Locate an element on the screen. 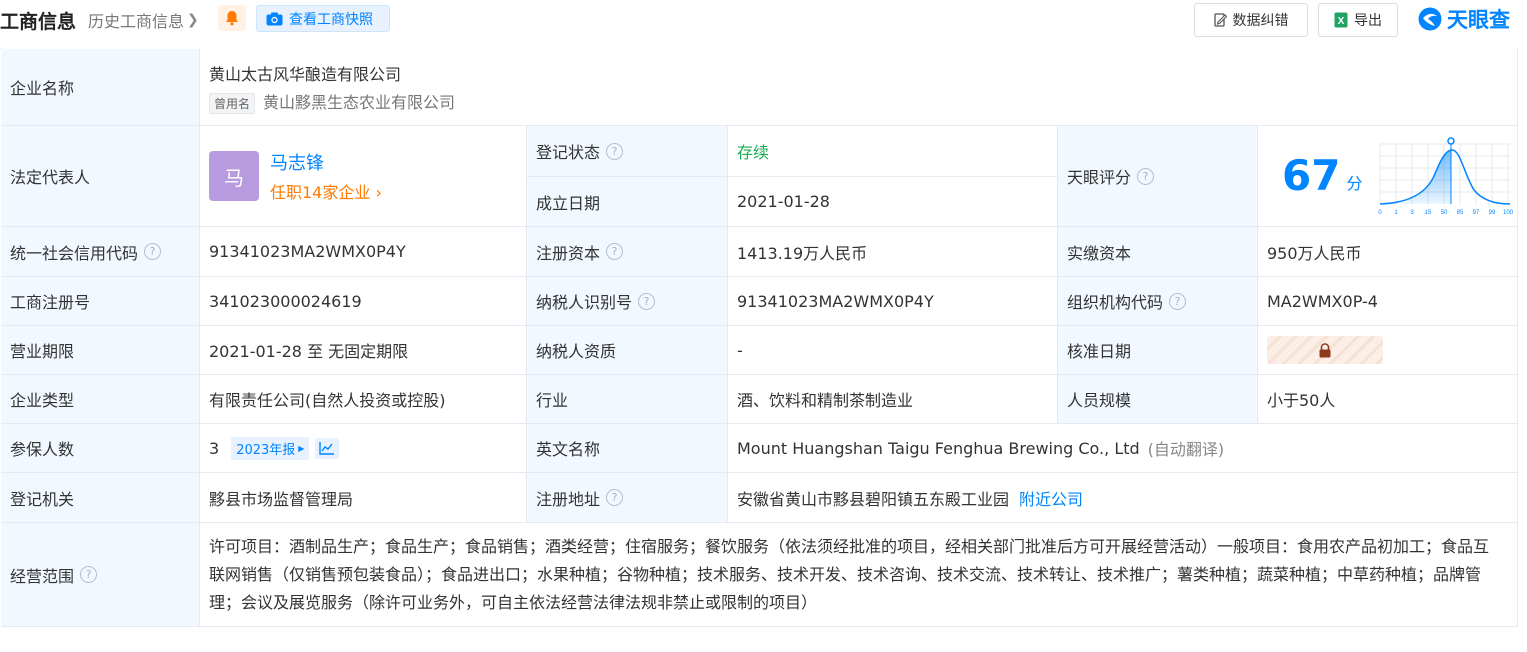 The width and height of the screenshot is (1527, 652). score-axis-tick: 1 is located at coordinates (1397, 213).